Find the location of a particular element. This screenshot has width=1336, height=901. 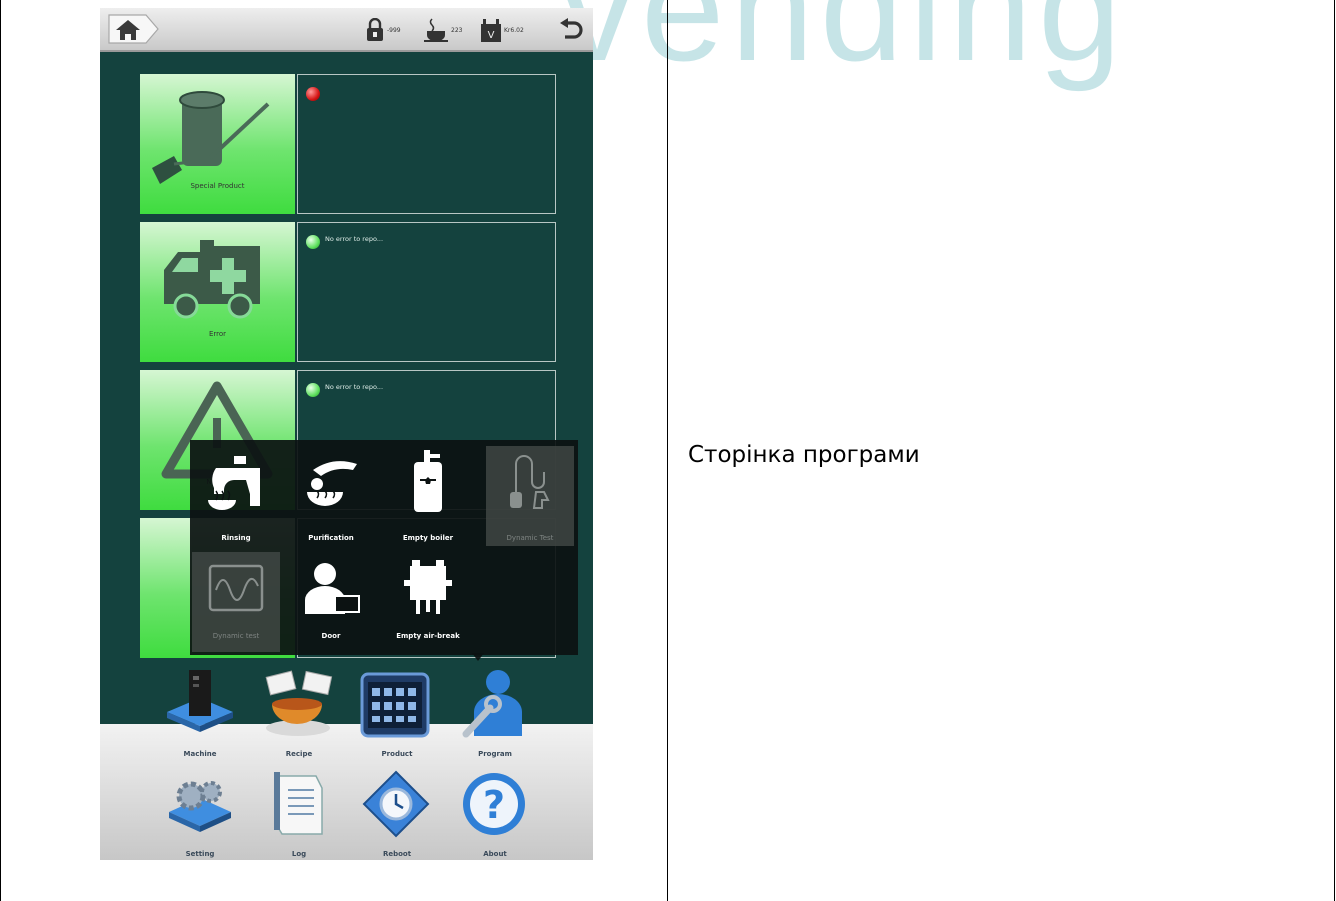

ambulance-icon is located at coordinates (212, 279).